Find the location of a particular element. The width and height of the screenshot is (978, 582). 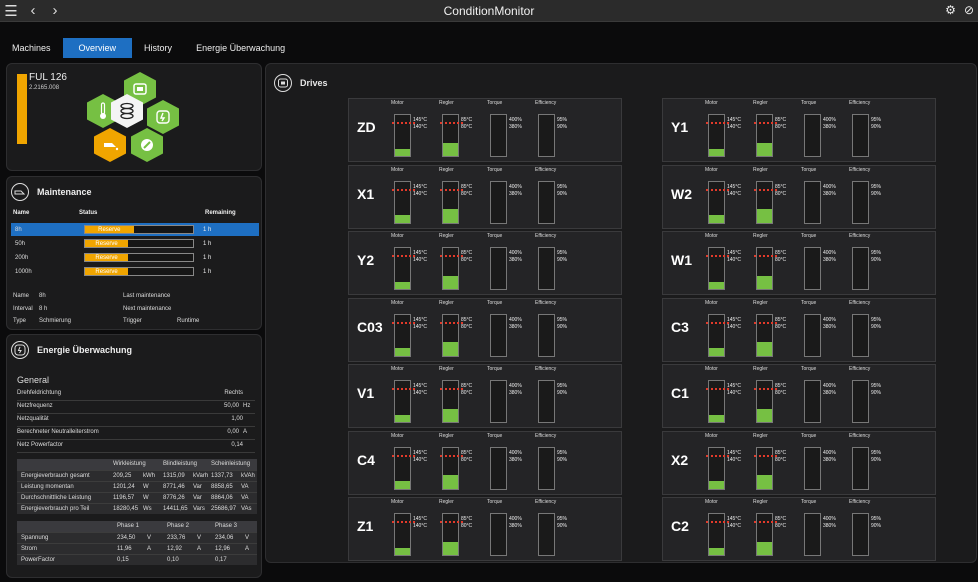

table-cell-value: 0,17 is located at coordinates (221, 560).